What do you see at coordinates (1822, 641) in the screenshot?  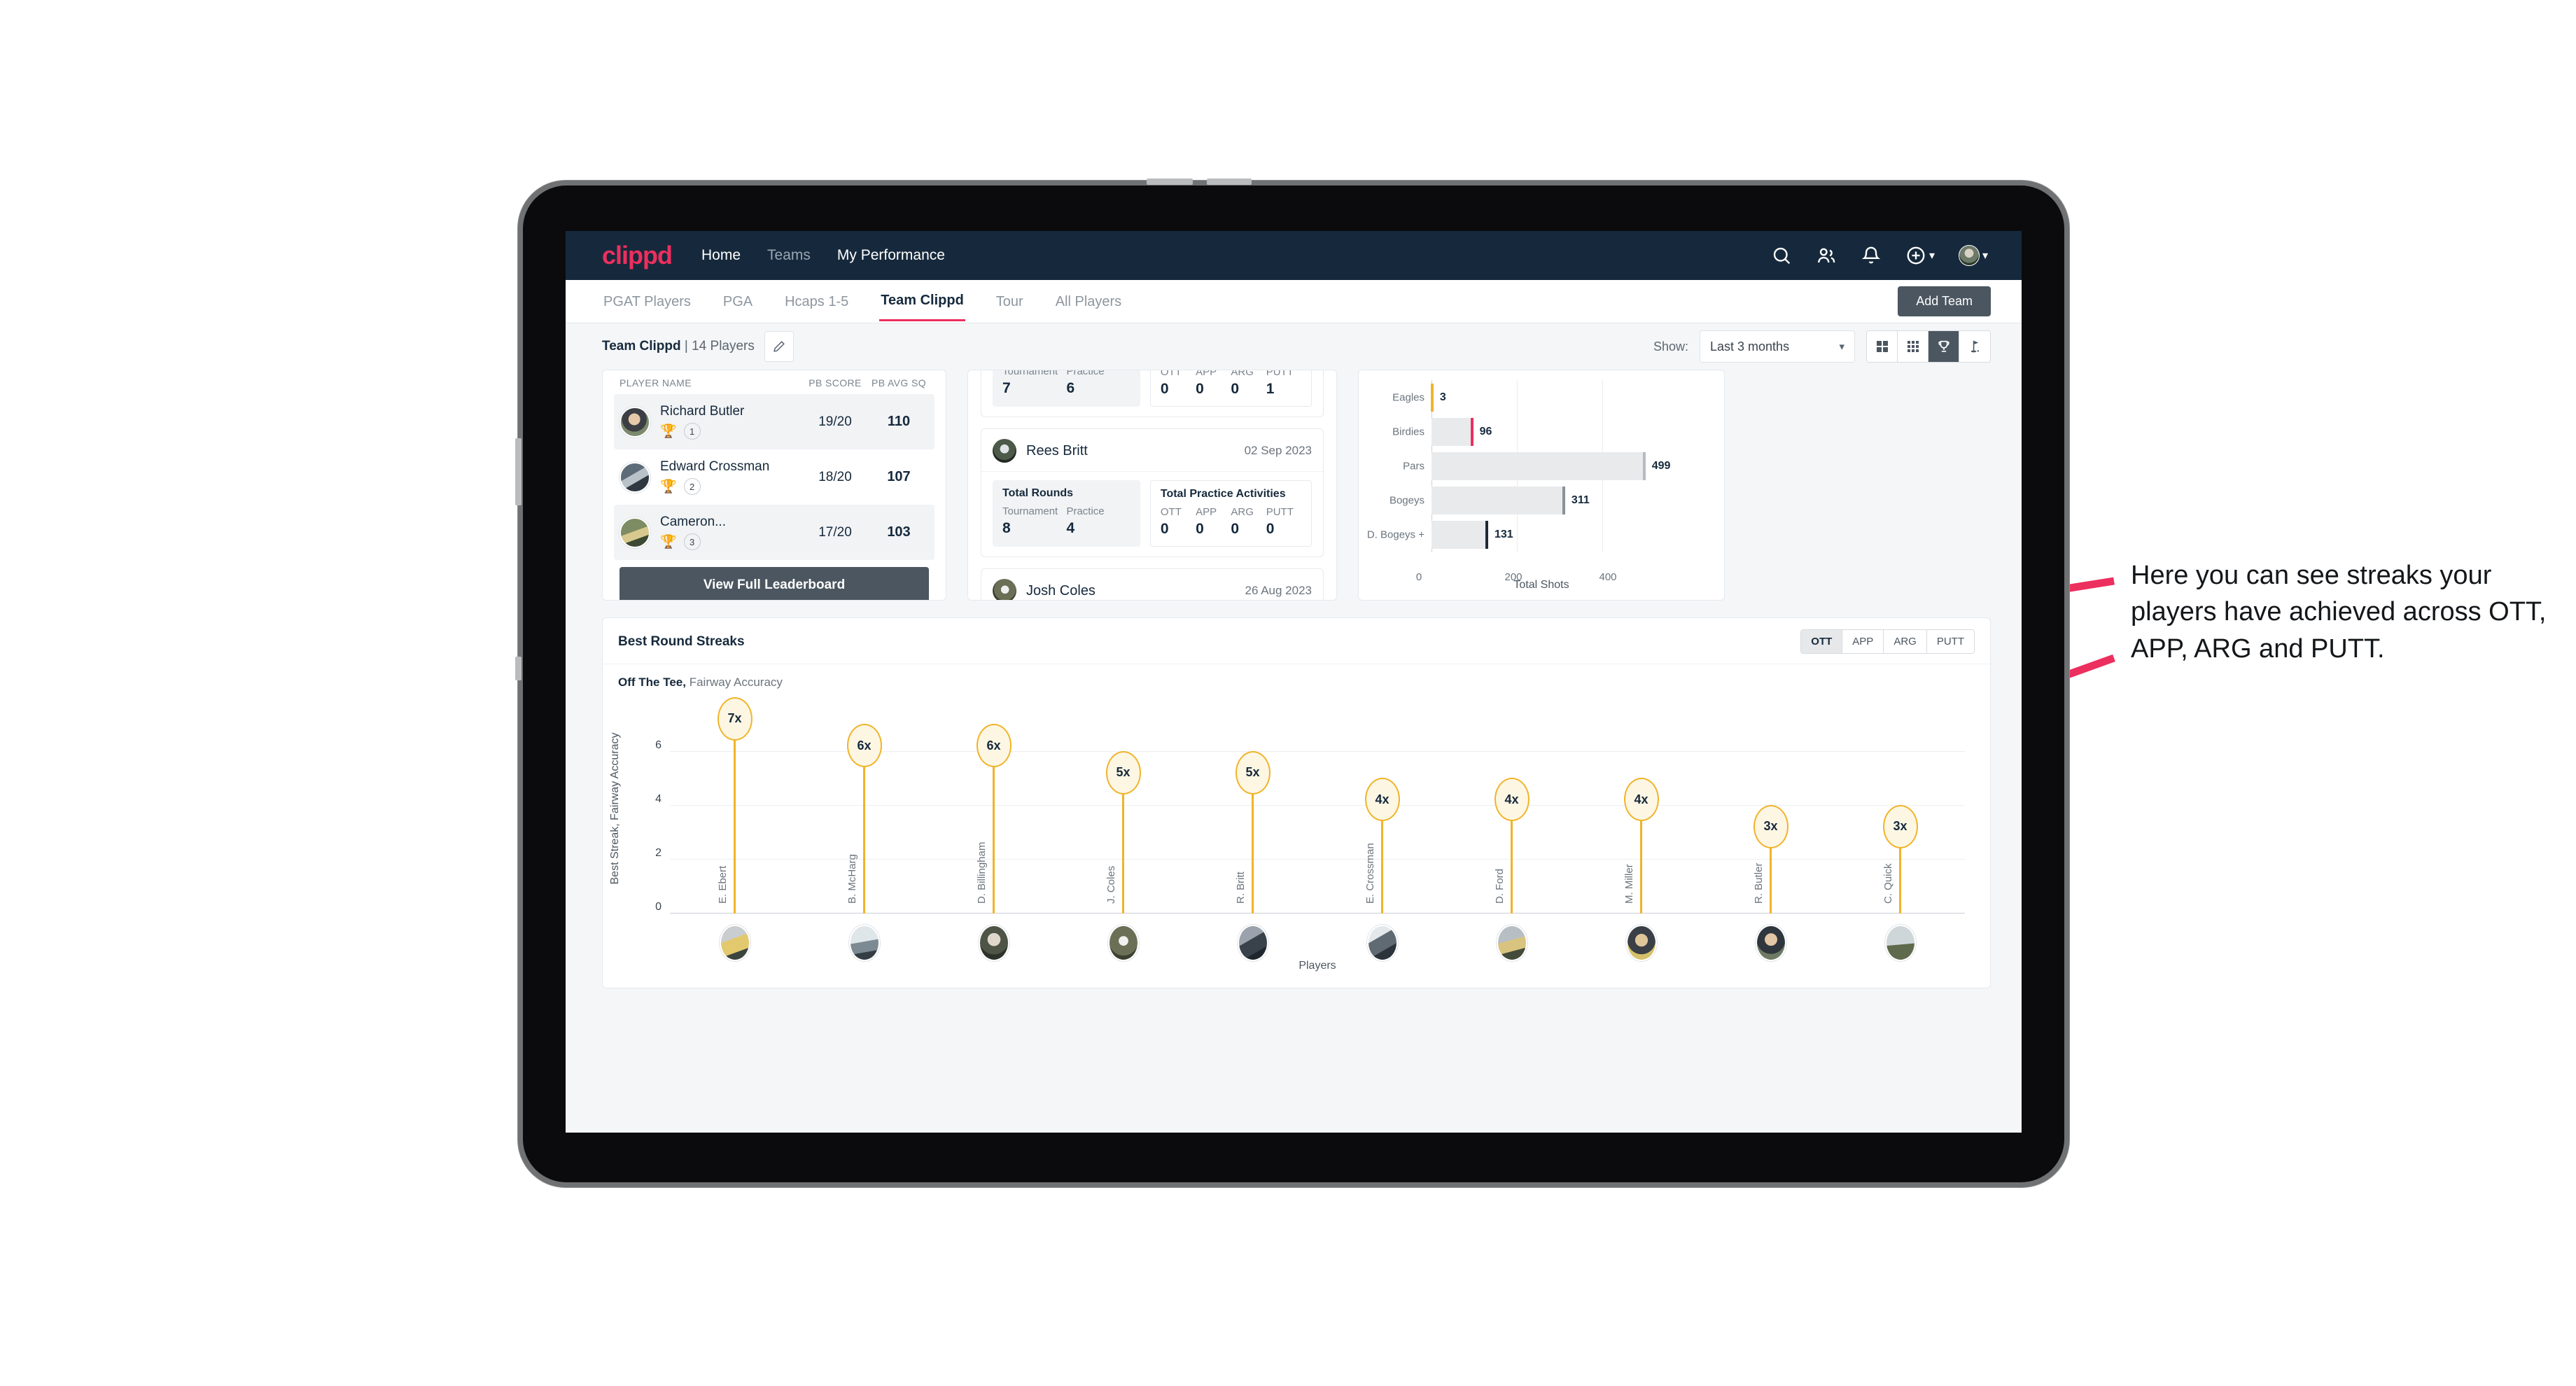 I see `streaks-toggle-ott: OTT` at bounding box center [1822, 641].